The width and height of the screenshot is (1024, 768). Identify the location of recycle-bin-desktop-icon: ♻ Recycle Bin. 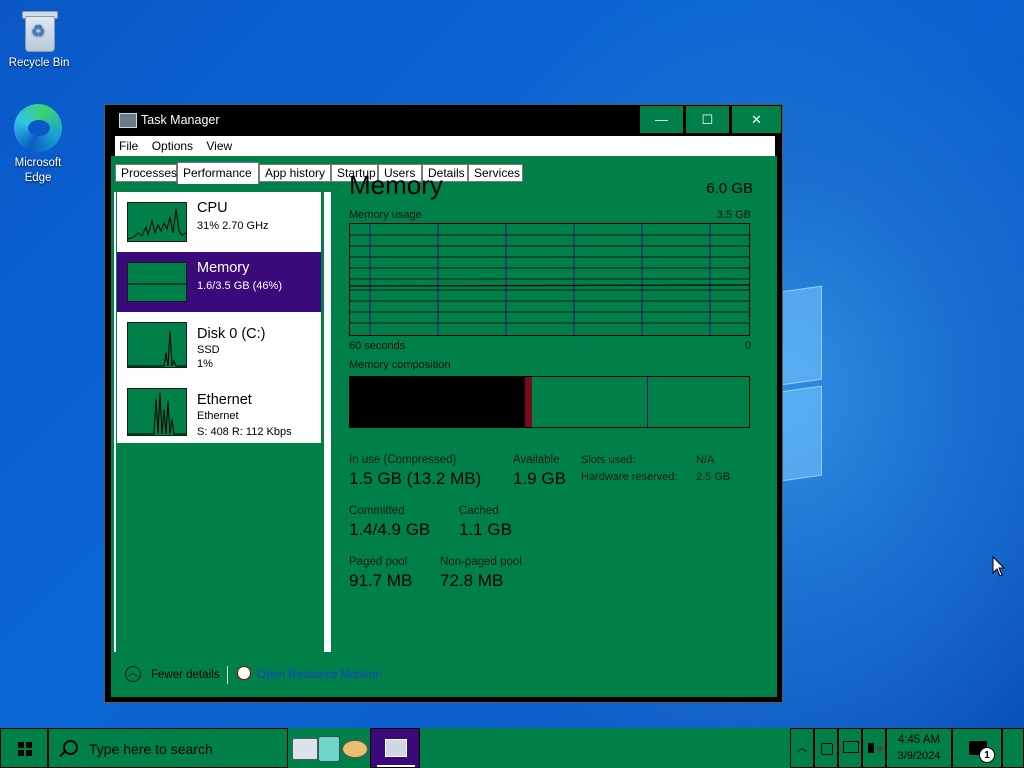
(39, 39).